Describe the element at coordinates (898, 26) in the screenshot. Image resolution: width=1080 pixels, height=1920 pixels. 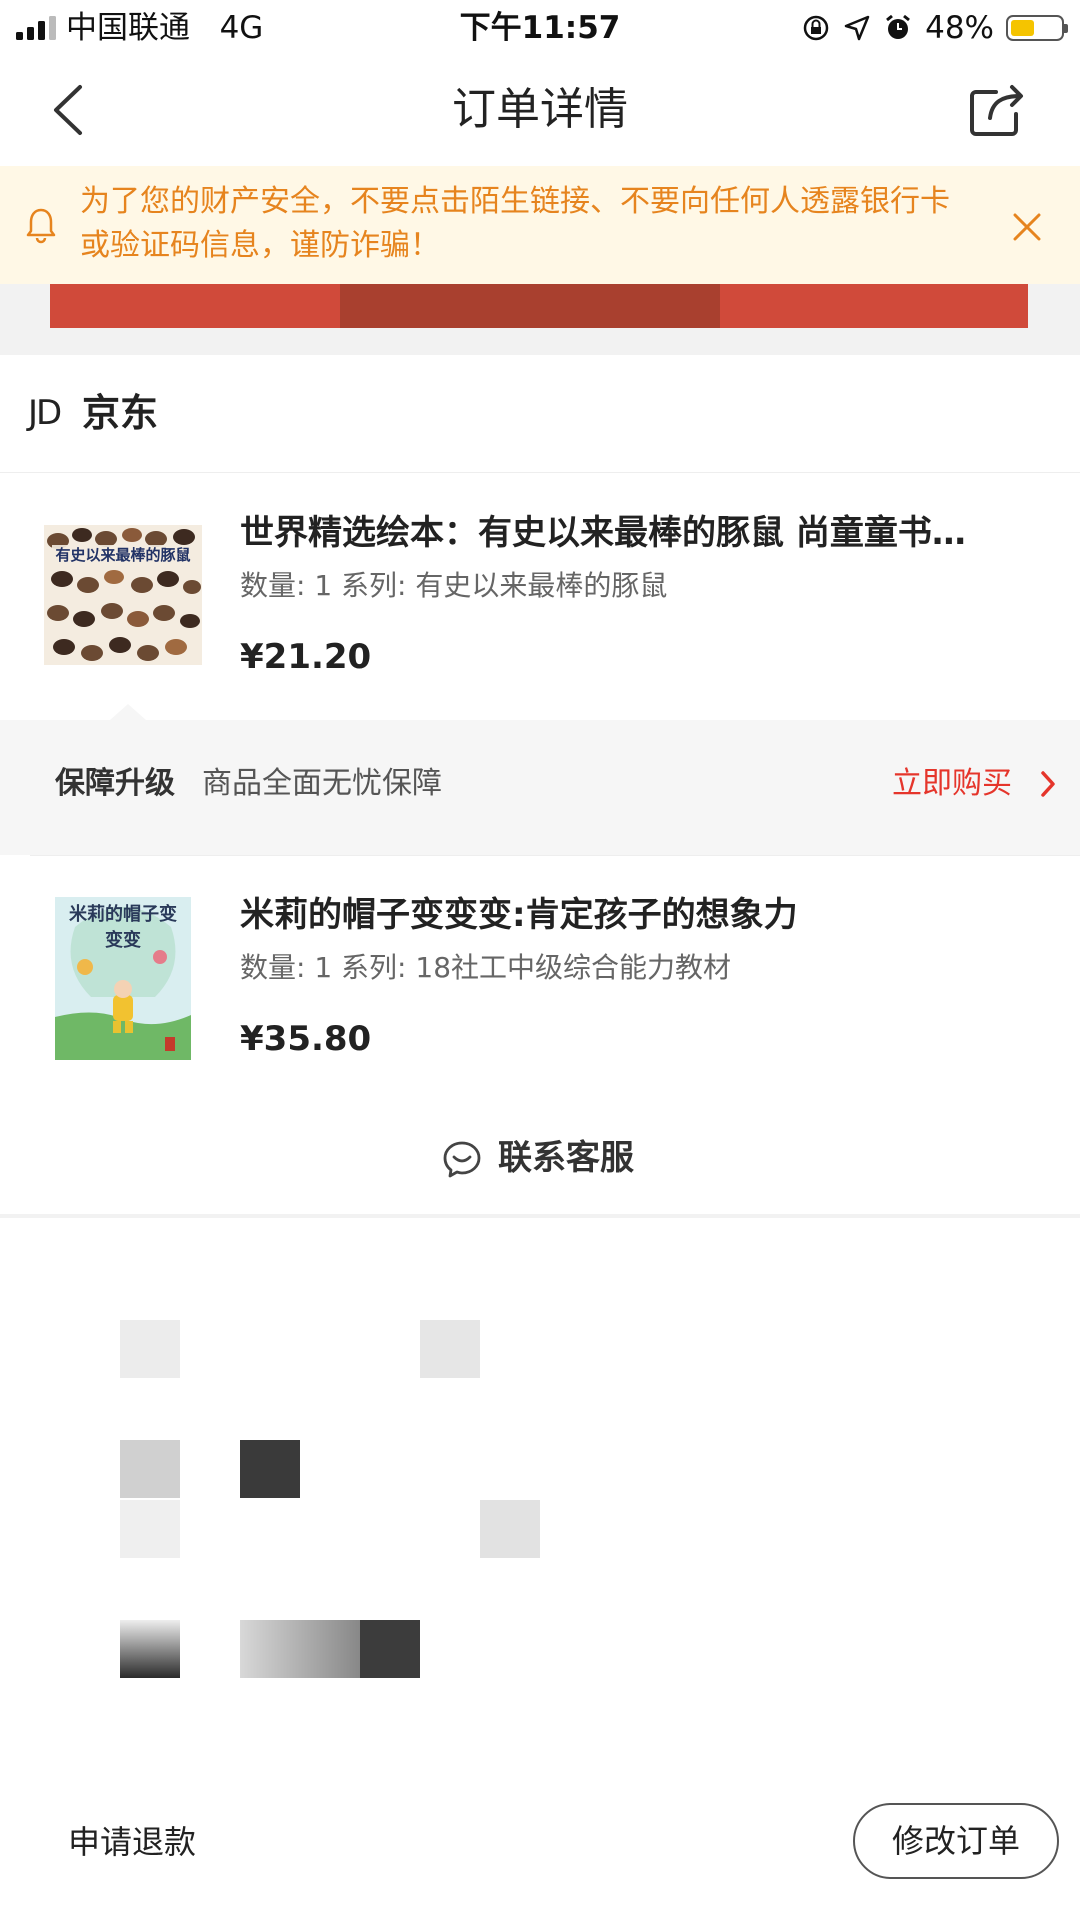
I see `alarm-icon` at that location.